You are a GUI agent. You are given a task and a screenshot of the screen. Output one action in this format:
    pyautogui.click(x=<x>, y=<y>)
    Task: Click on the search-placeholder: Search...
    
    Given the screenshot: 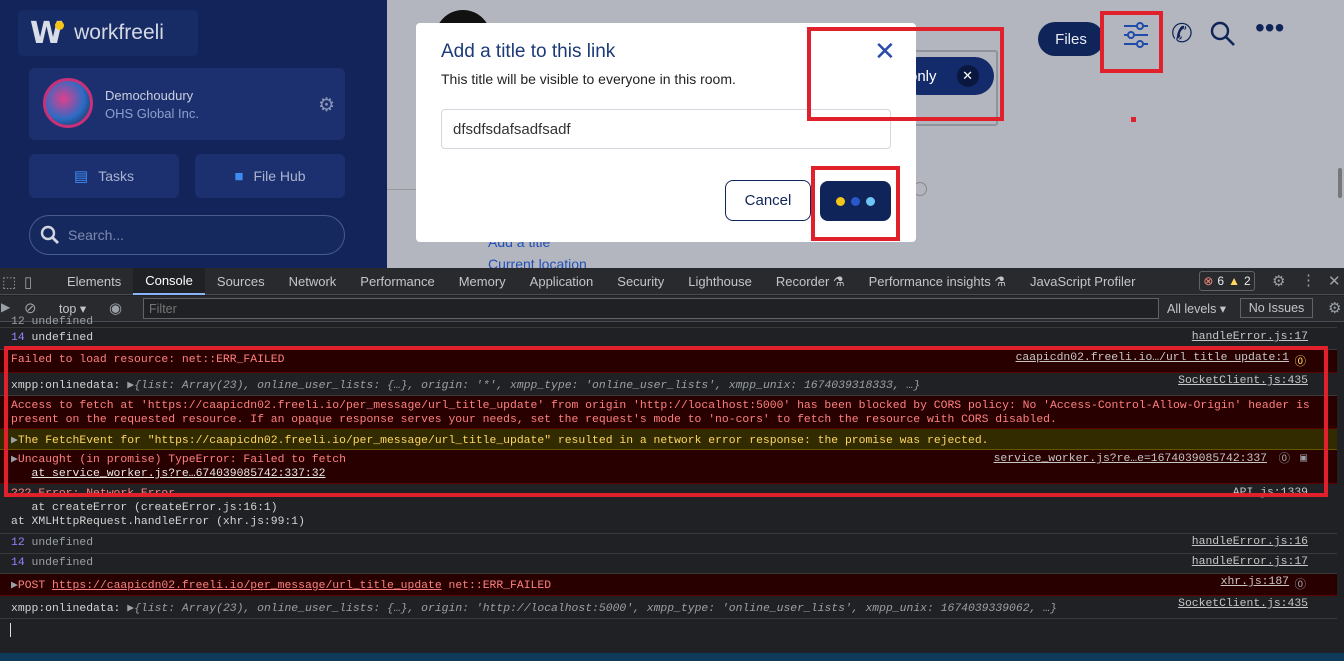 What is the action you would take?
    pyautogui.click(x=96, y=235)
    